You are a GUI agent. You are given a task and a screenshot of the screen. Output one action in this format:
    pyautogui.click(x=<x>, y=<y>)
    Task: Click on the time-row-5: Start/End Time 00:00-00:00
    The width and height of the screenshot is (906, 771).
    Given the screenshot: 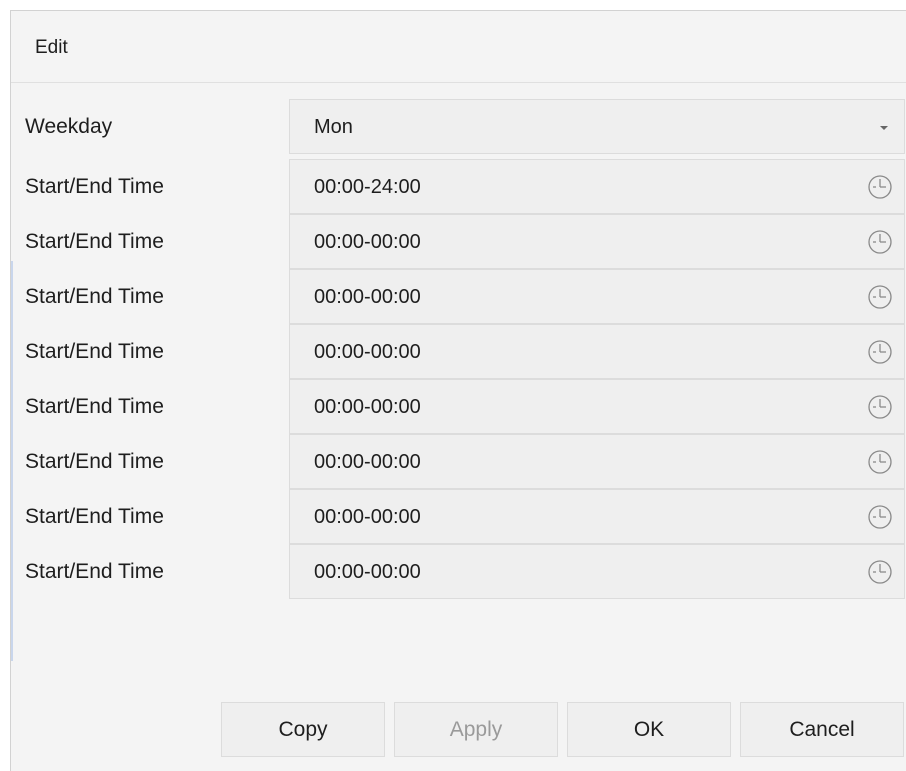 What is the action you would take?
    pyautogui.click(x=458, y=406)
    